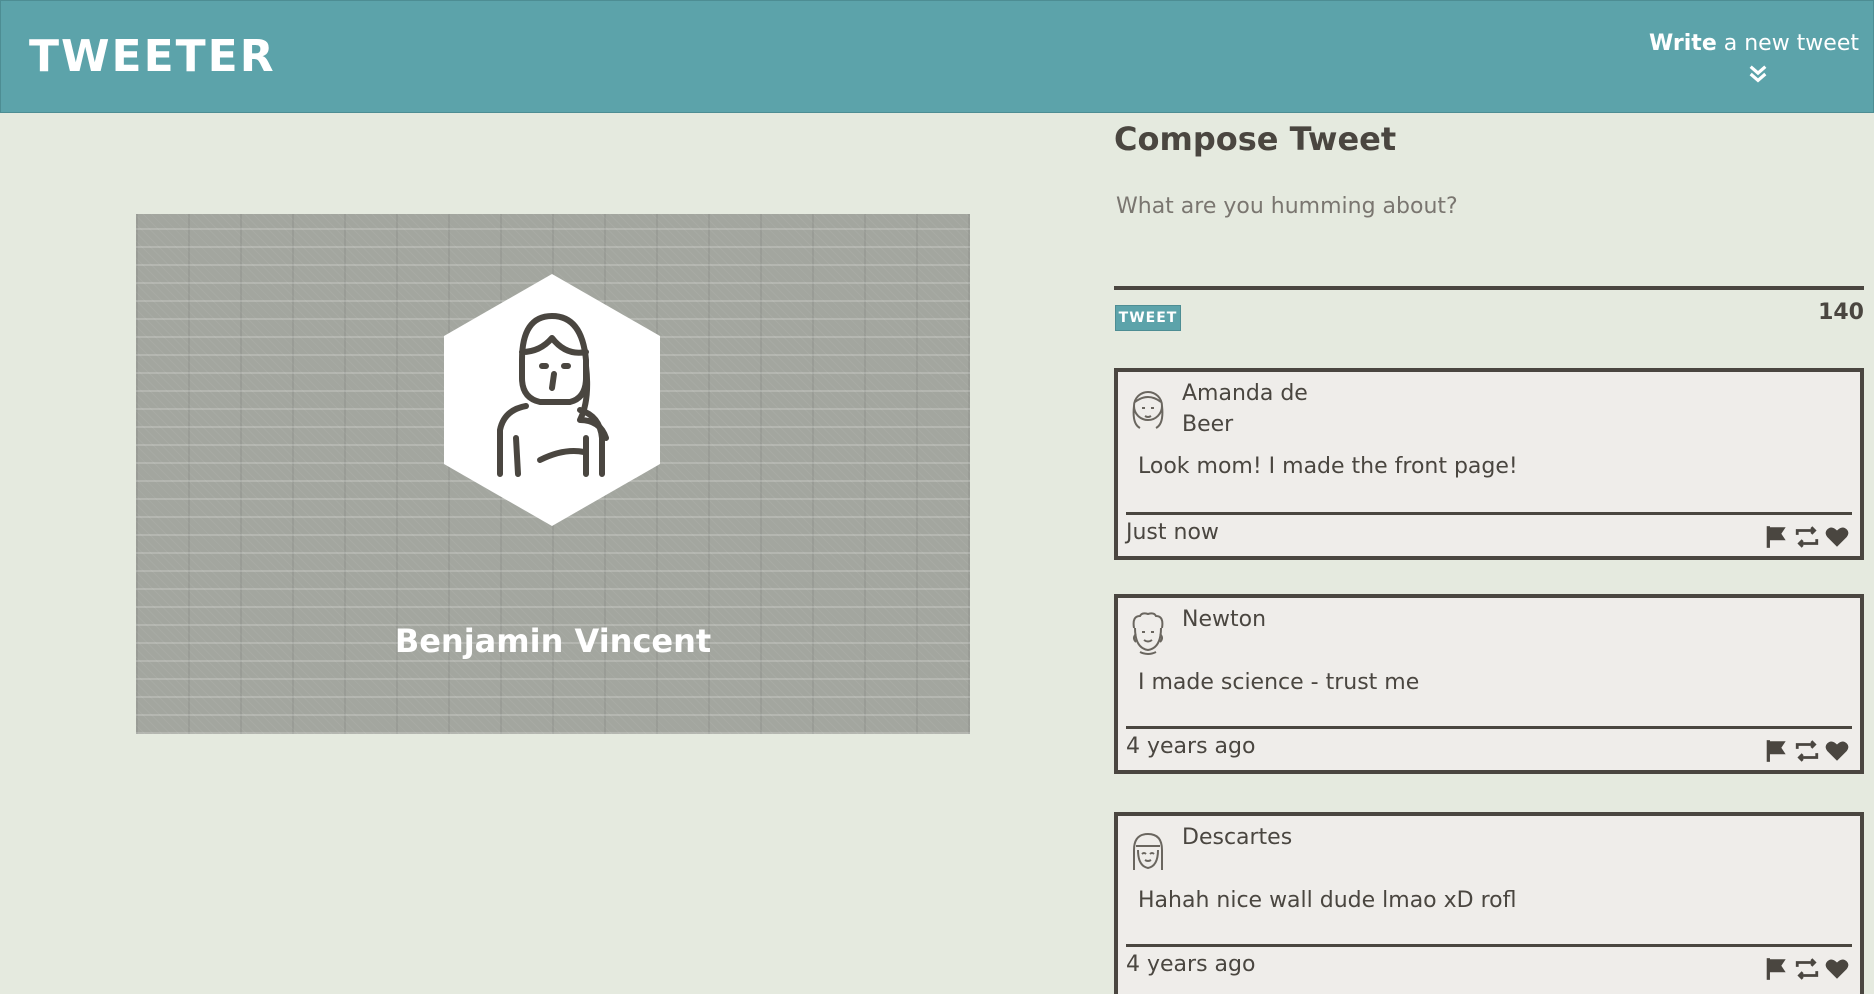 The width and height of the screenshot is (1874, 994). What do you see at coordinates (1252, 619) in the screenshot?
I see `tweet-author: Newton` at bounding box center [1252, 619].